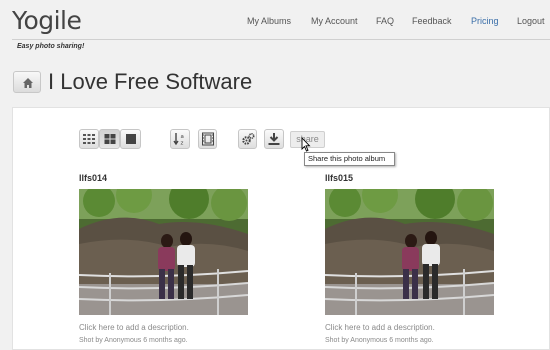 This screenshot has height=350, width=550. What do you see at coordinates (349, 159) in the screenshot?
I see `share-tooltip: Share this photo album` at bounding box center [349, 159].